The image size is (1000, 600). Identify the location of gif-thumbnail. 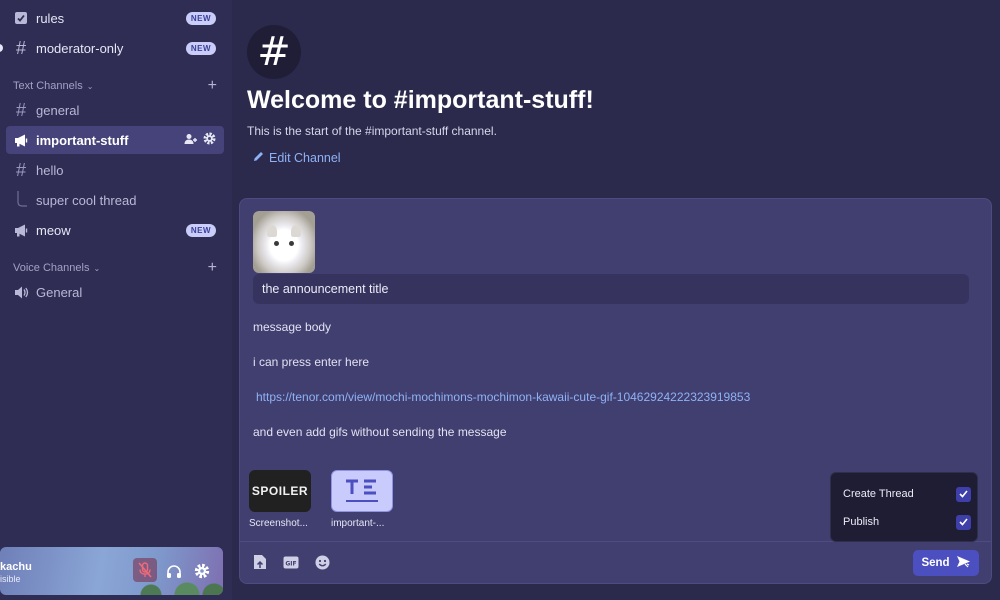
(284, 242).